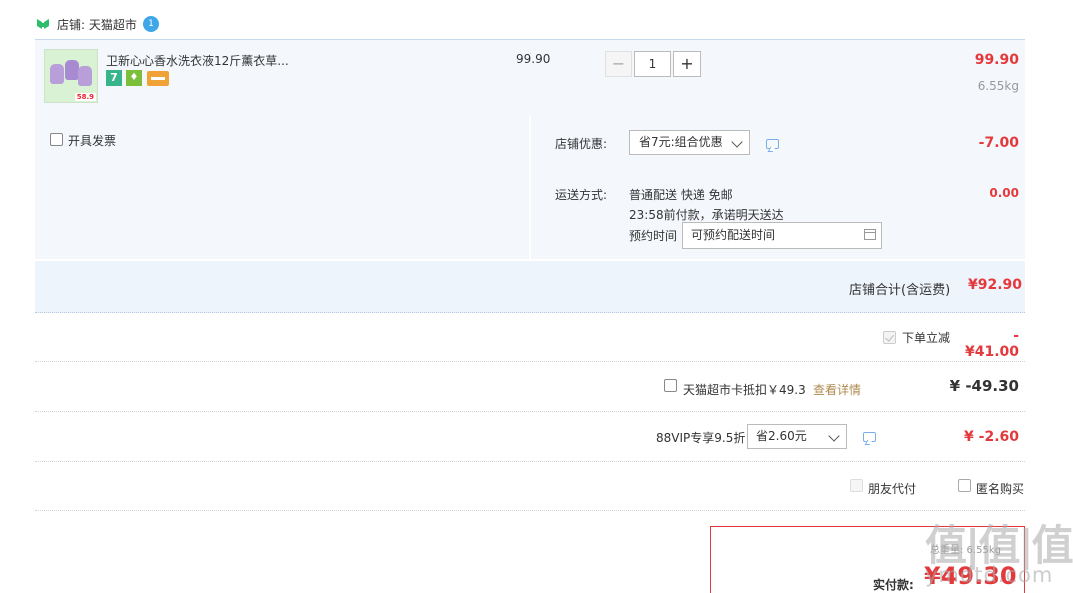  What do you see at coordinates (134, 78) in the screenshot?
I see `guarantee-icon: ♦` at bounding box center [134, 78].